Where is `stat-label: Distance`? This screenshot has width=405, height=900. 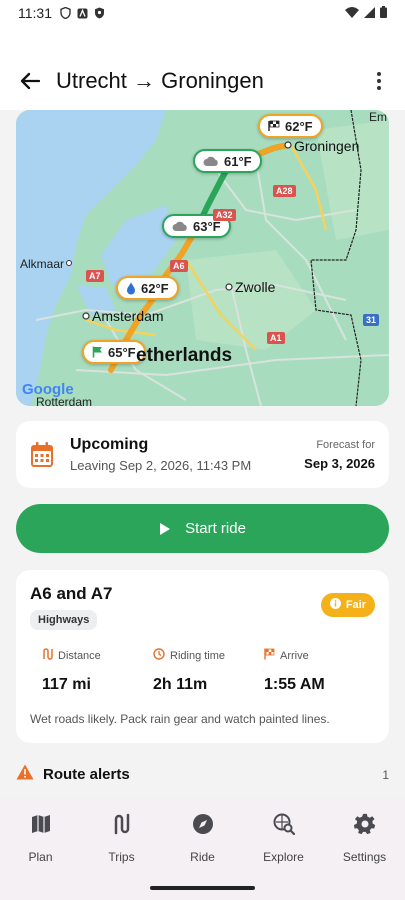 stat-label: Distance is located at coordinates (79, 655).